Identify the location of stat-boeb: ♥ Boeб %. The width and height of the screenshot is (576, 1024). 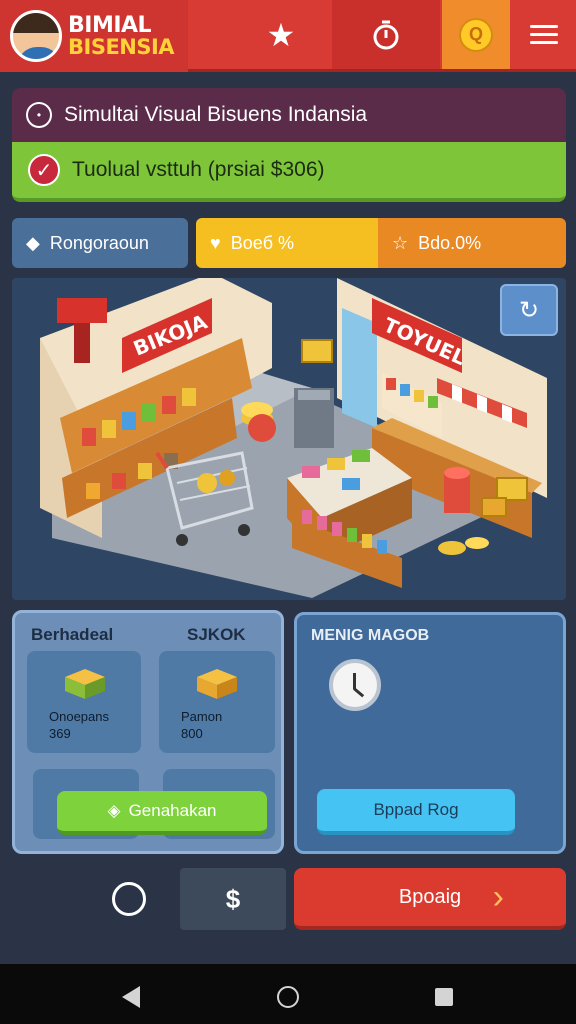
(287, 243).